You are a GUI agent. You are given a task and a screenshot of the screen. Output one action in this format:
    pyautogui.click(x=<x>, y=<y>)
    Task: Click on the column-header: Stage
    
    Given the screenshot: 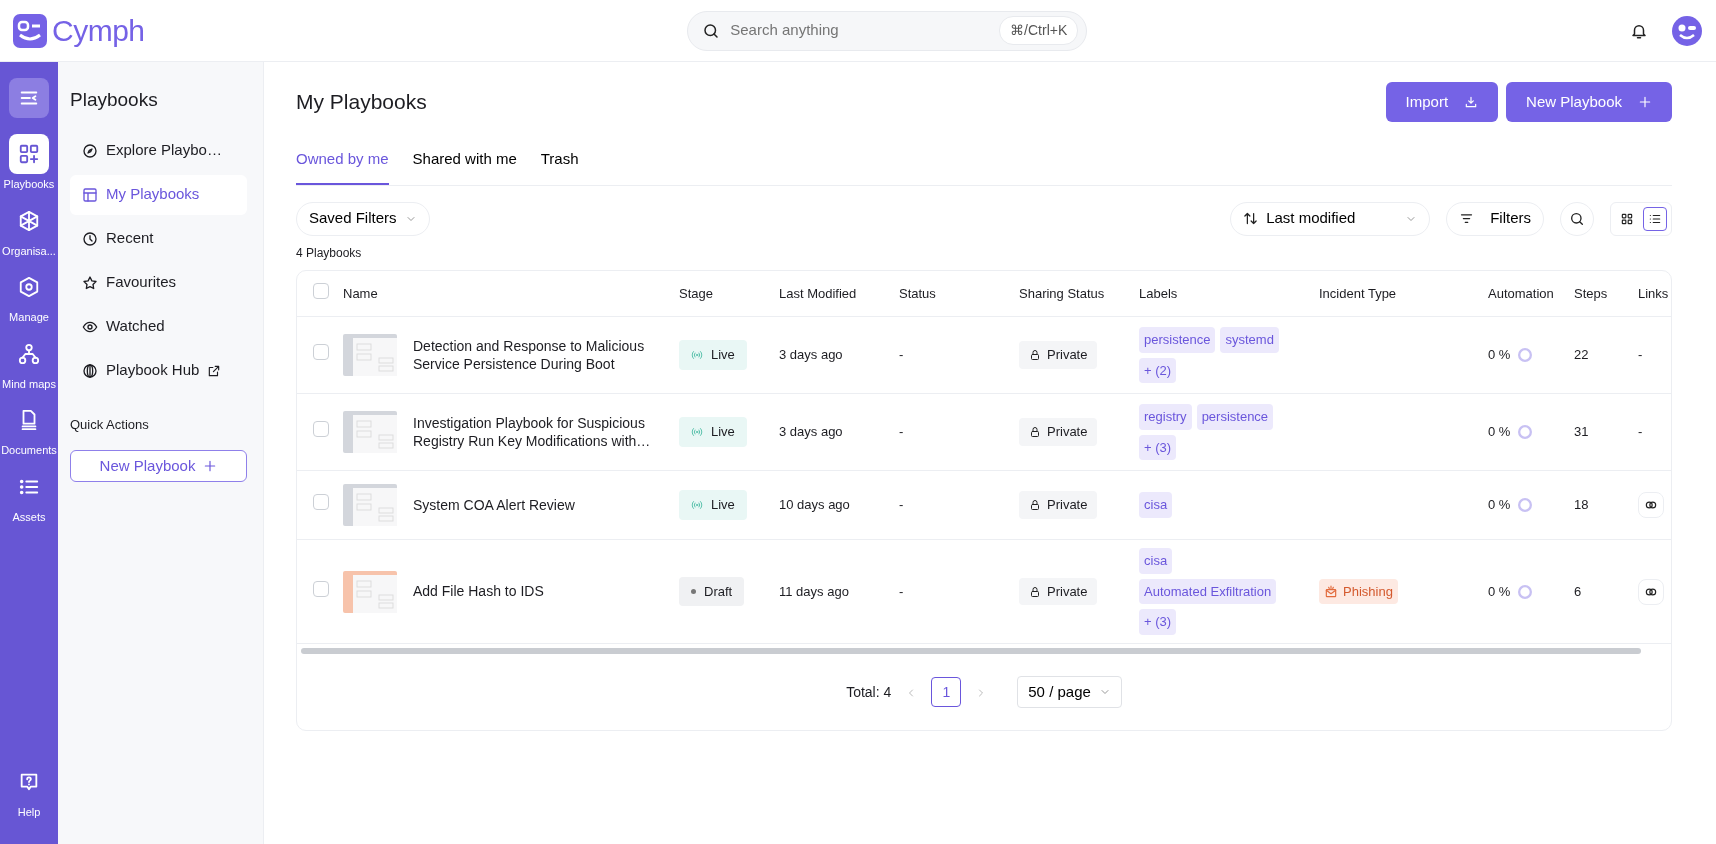 What is the action you would take?
    pyautogui.click(x=696, y=293)
    